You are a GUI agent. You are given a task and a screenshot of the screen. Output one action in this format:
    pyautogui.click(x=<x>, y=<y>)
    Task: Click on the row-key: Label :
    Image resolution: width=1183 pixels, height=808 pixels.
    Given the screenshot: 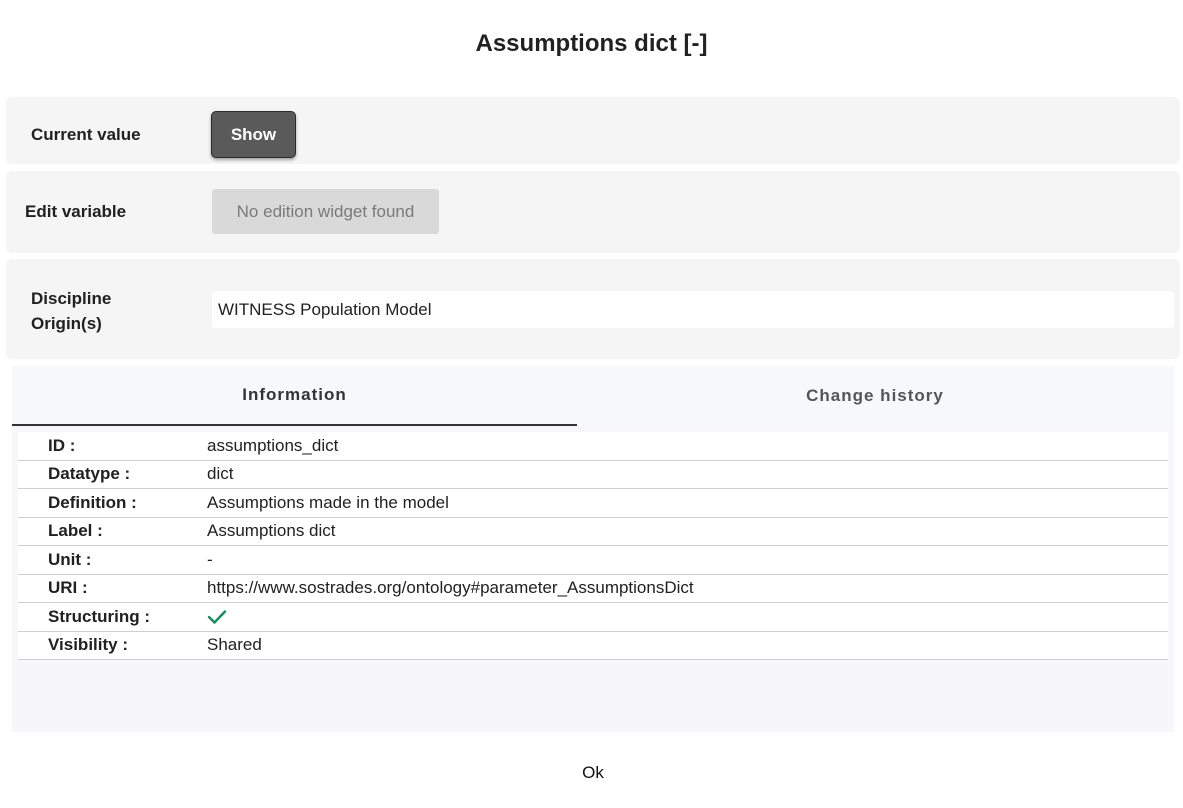 What is the action you would take?
    pyautogui.click(x=75, y=531)
    